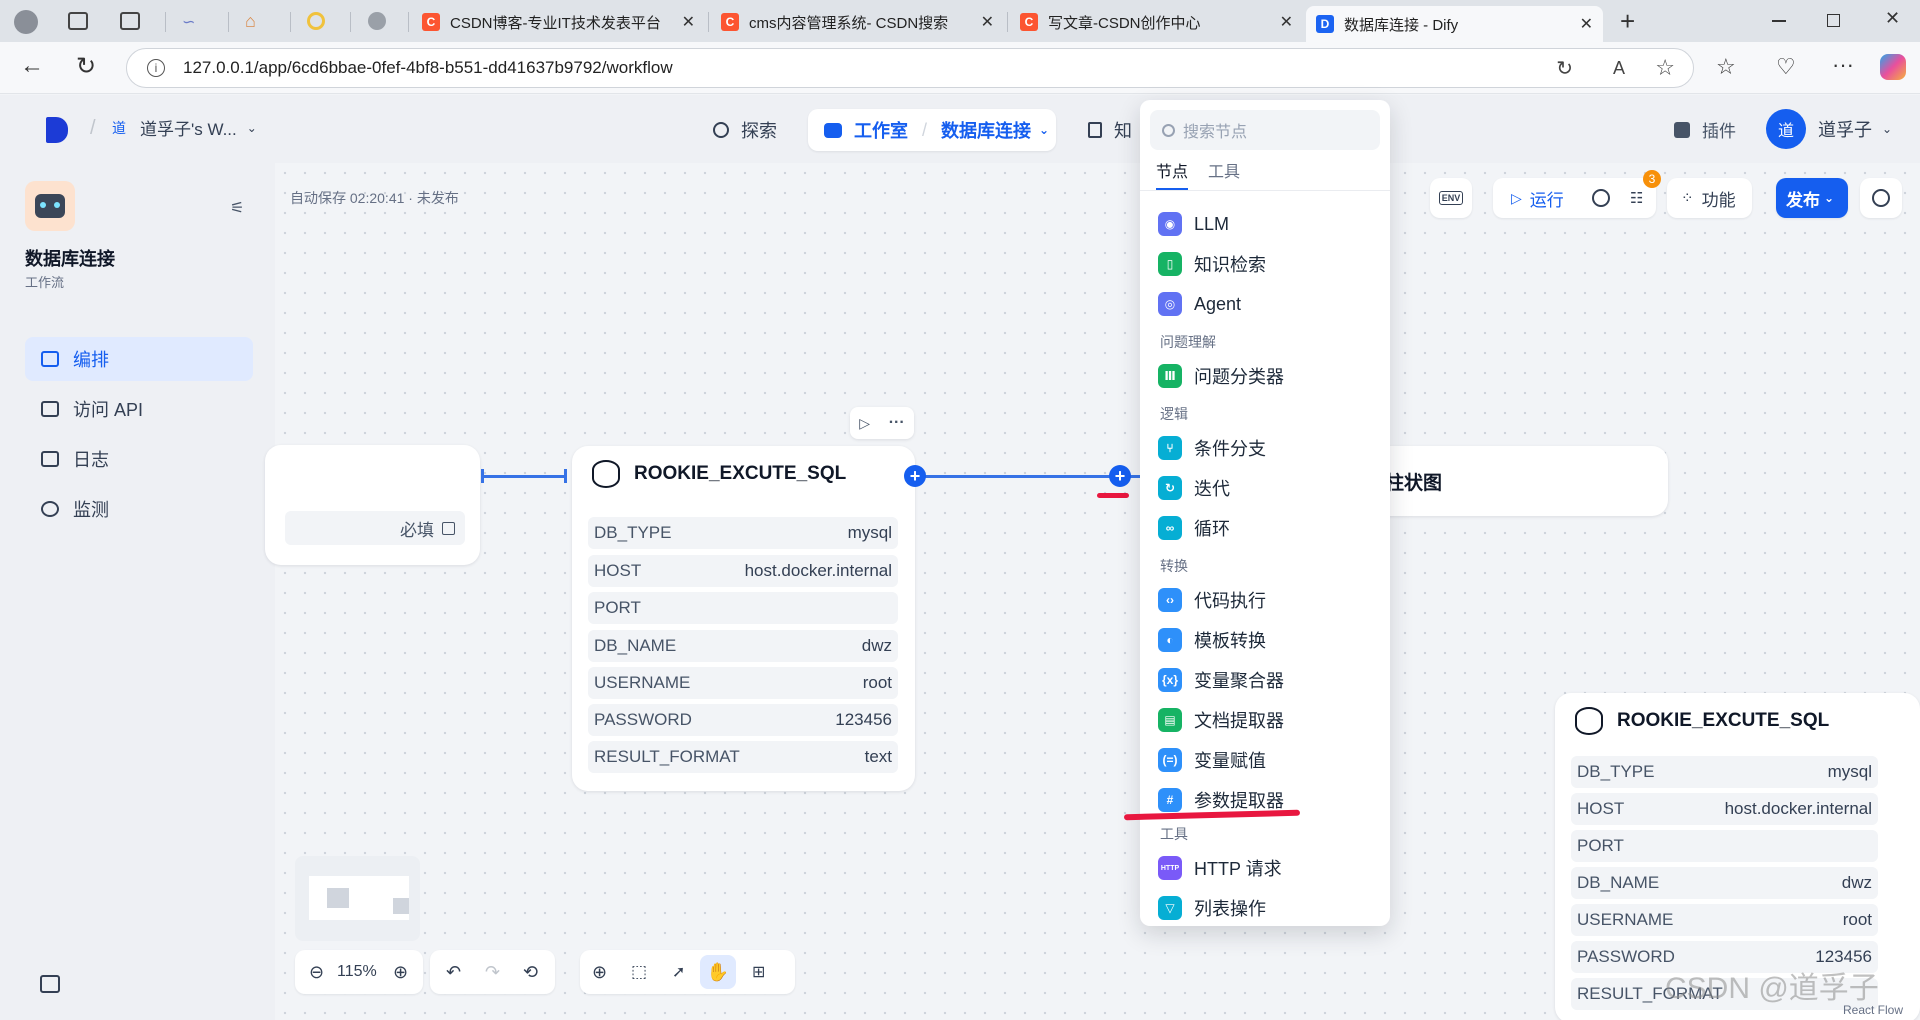 The image size is (1920, 1020). I want to click on tab-tools: 工具, so click(1224, 170).